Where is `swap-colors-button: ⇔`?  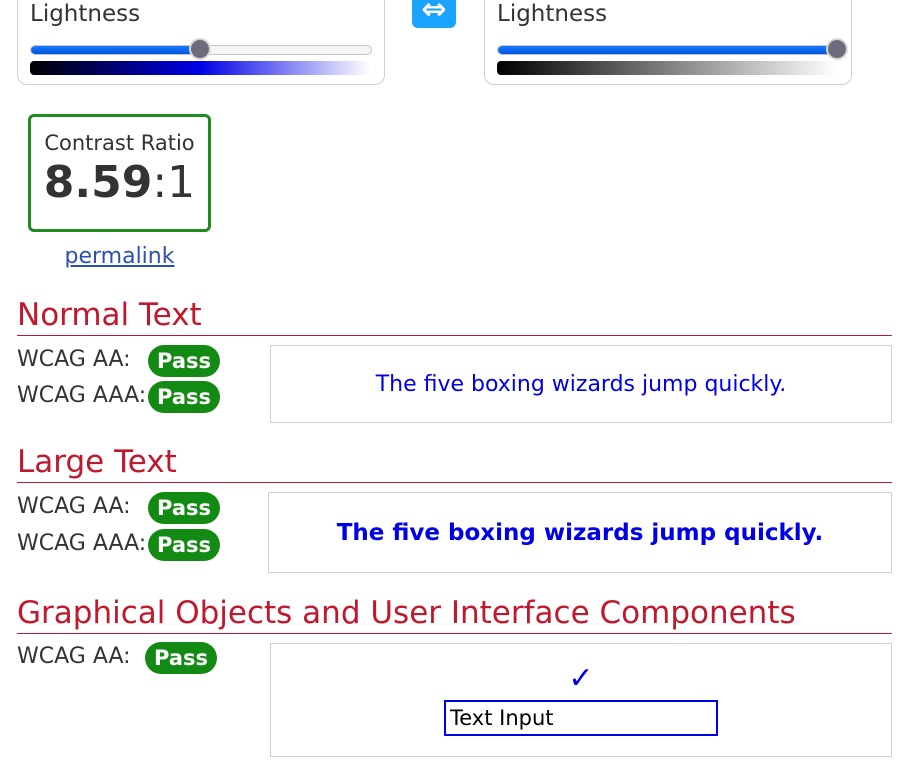
swap-colors-button: ⇔ is located at coordinates (434, 14).